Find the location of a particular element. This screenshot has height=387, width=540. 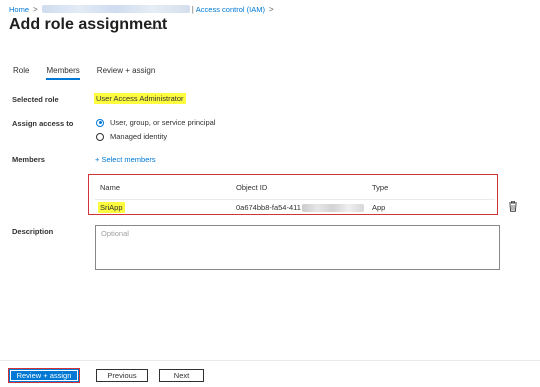

selected-role-text: User Access Administrator is located at coordinates (140, 98).